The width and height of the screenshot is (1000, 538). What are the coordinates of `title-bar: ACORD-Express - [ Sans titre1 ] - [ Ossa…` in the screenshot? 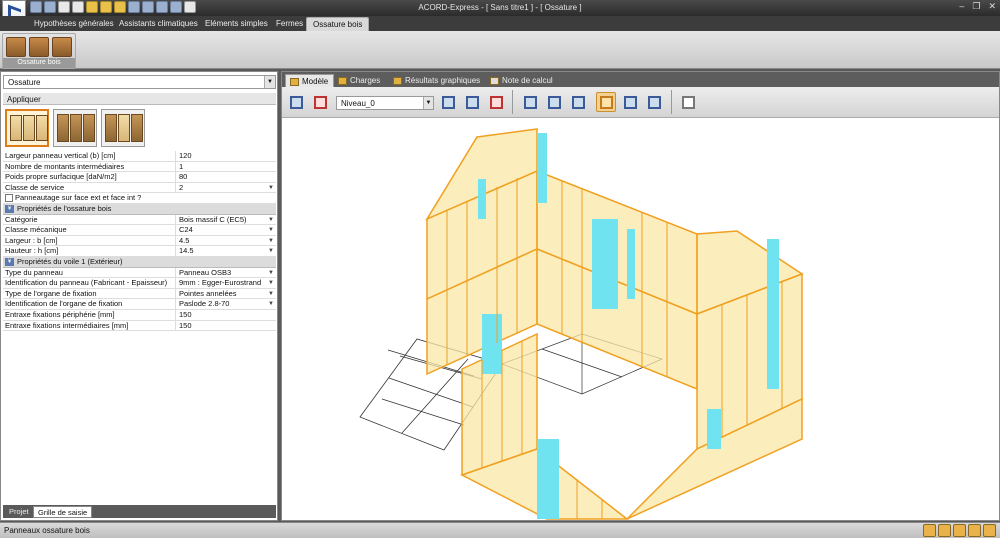 It's located at (500, 17).